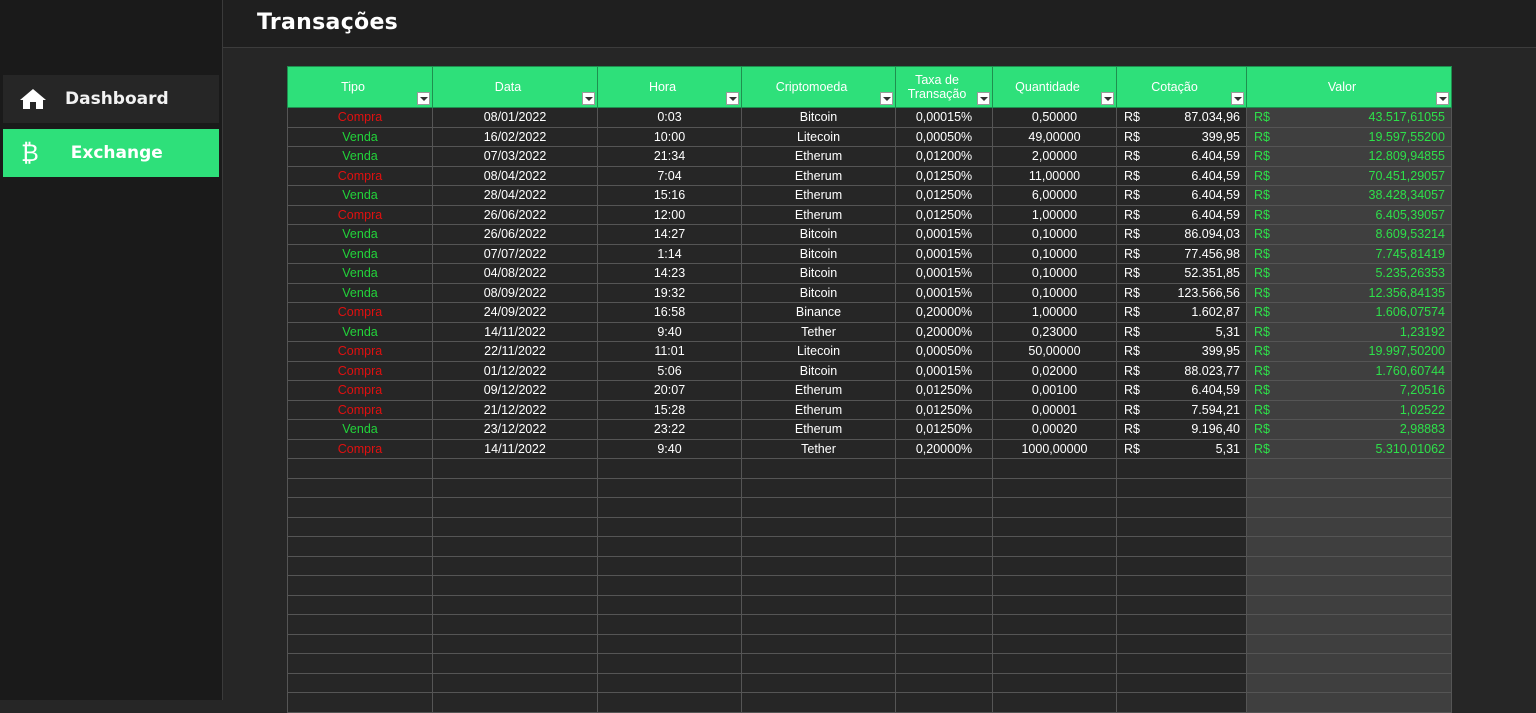 The height and width of the screenshot is (713, 1536). Describe the element at coordinates (1349, 156) in the screenshot. I see `cell-valor: R$ 12.809,94855` at that location.